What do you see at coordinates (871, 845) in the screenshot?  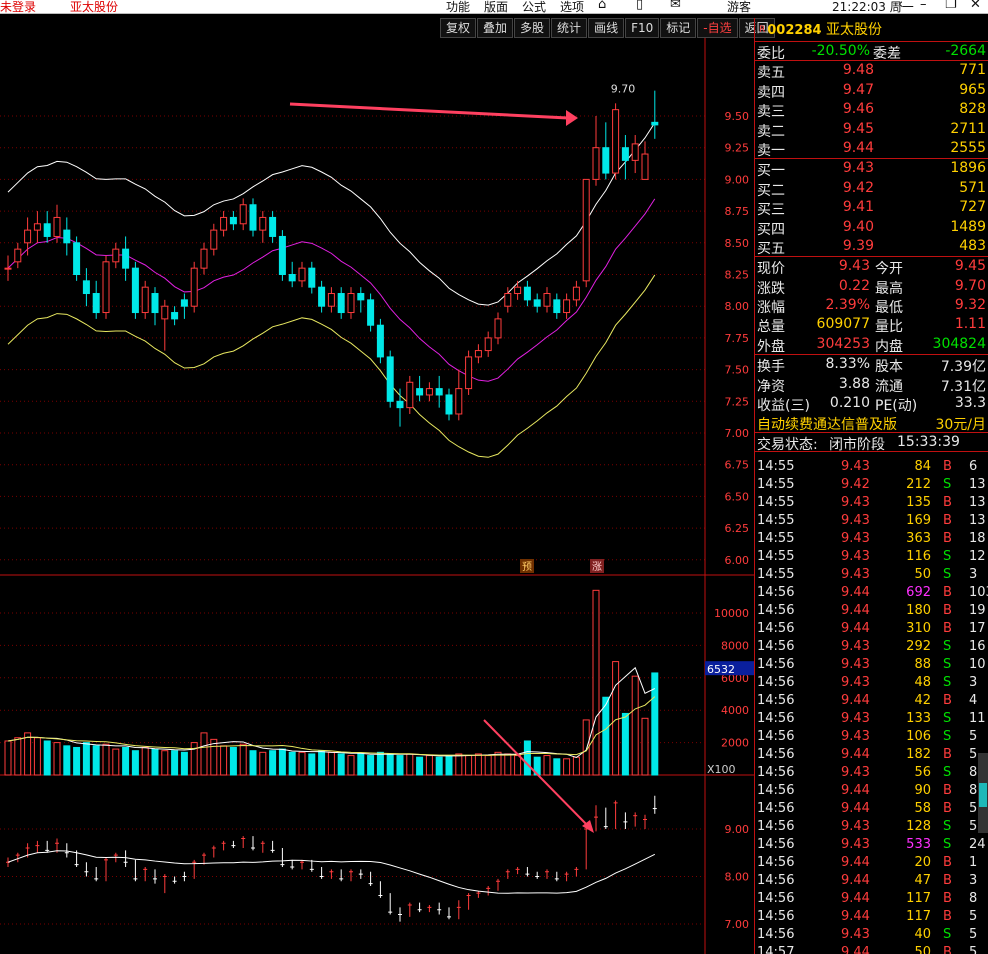 I see `tick-row: 14:56 9.43 533 S 24` at bounding box center [871, 845].